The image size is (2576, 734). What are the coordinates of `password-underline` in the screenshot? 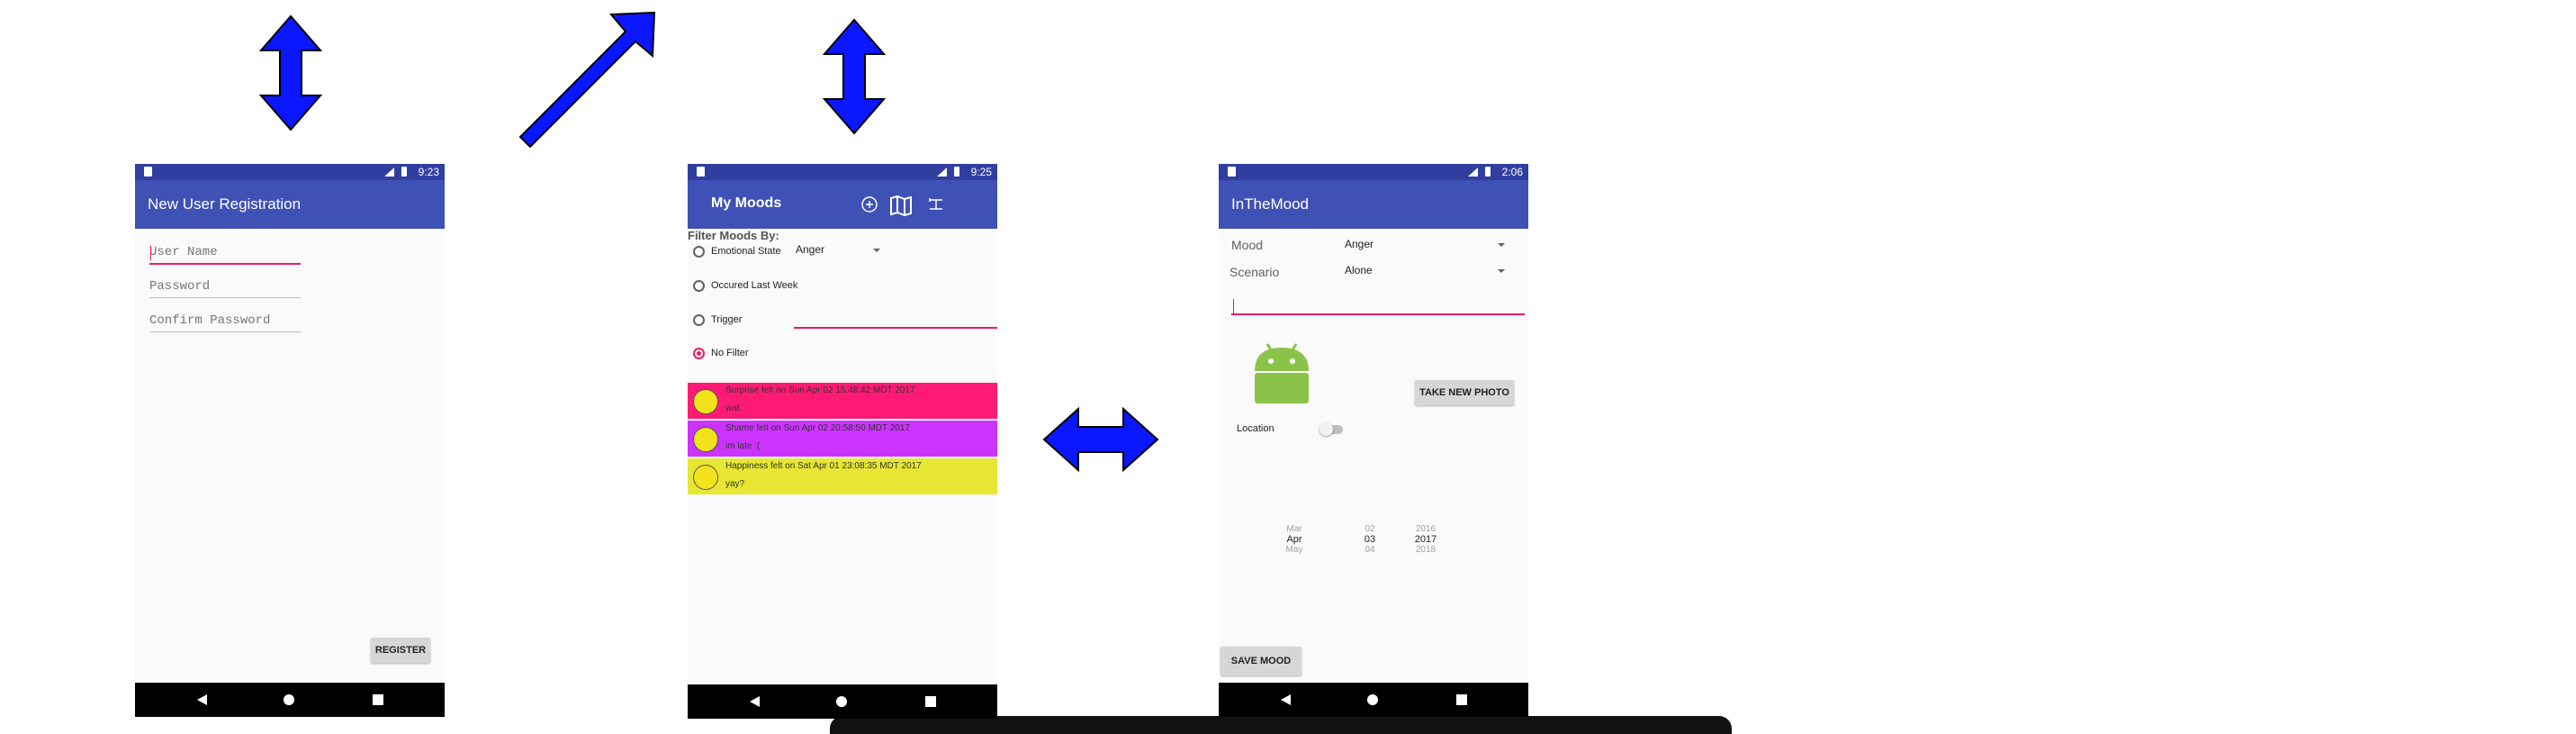 It's located at (225, 297).